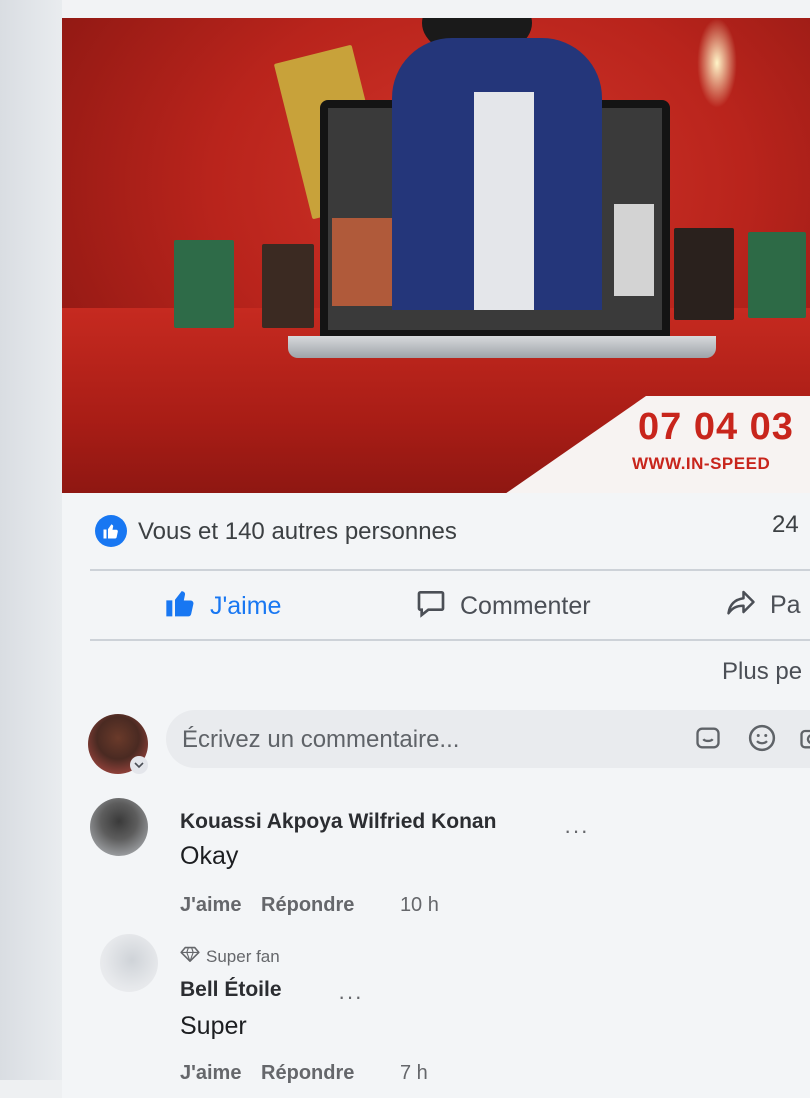  I want to click on chevron-down-icon, so click(139, 765).